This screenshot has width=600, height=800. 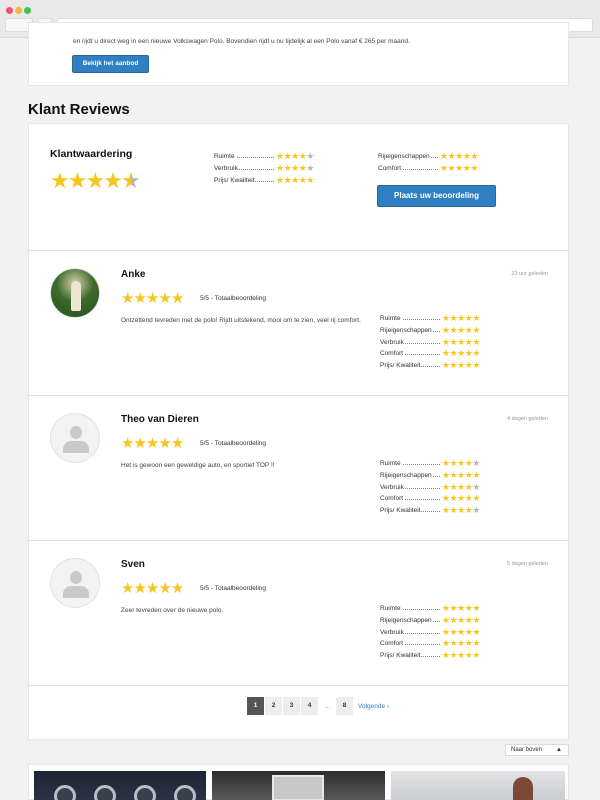 I want to click on page-link-3: 3, so click(x=291, y=706).